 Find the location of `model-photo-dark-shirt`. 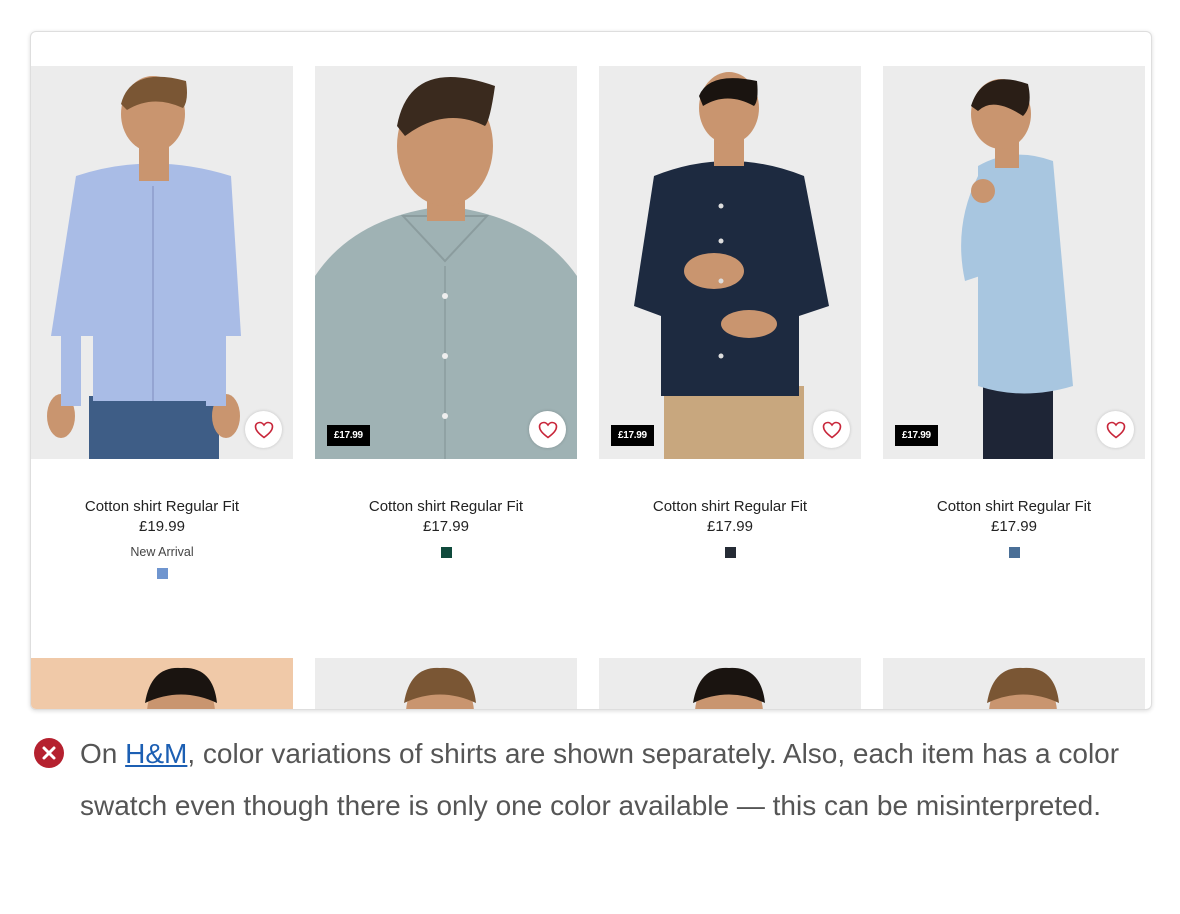

model-photo-dark-shirt is located at coordinates (730, 262).